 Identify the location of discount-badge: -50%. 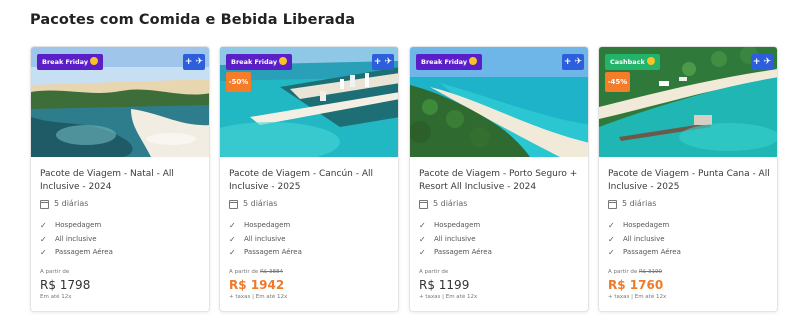
(238, 82).